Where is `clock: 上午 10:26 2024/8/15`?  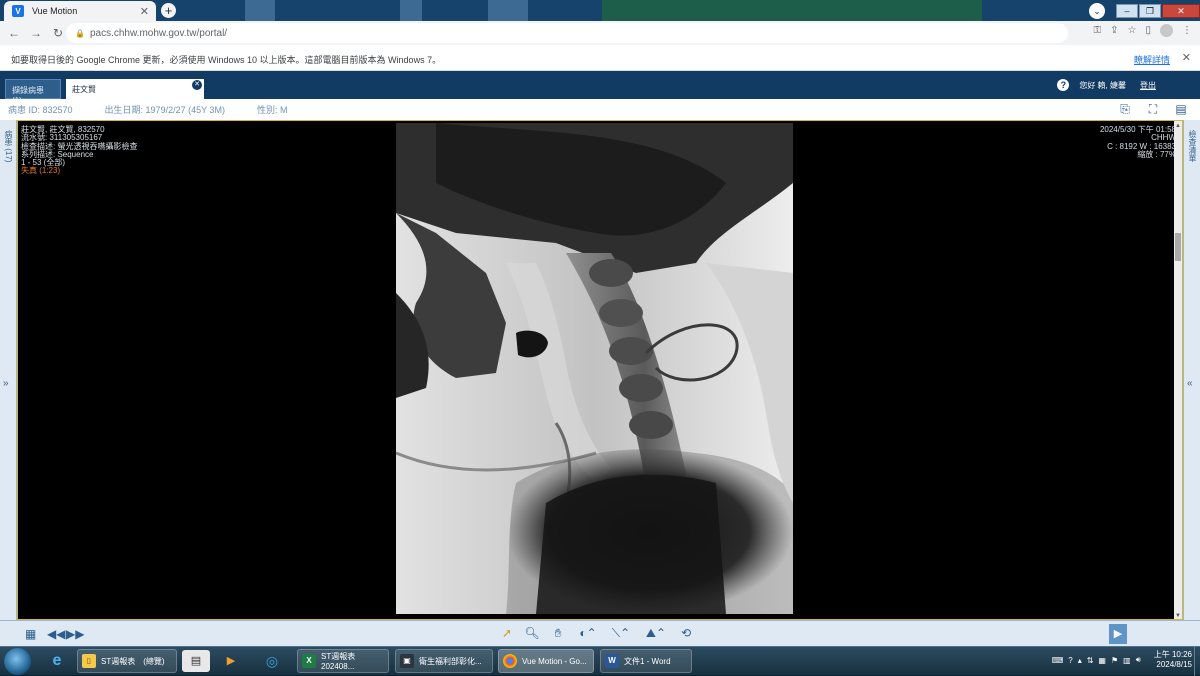 clock: 上午 10:26 2024/8/15 is located at coordinates (1173, 660).